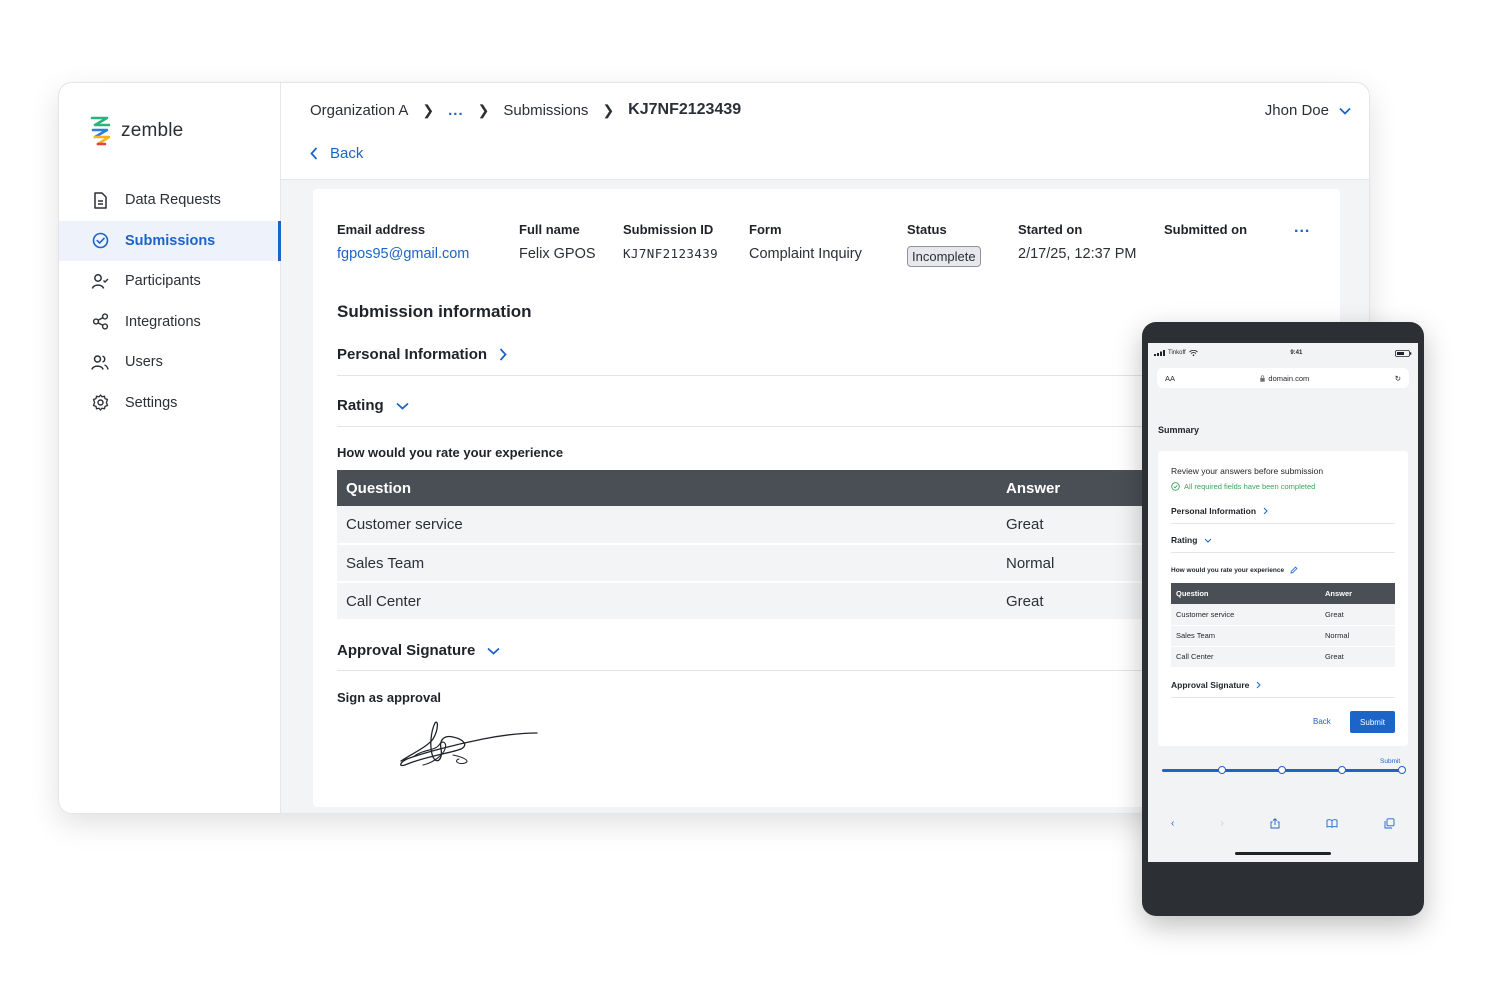  What do you see at coordinates (144, 362) in the screenshot?
I see `sidebar-item-label: Users` at bounding box center [144, 362].